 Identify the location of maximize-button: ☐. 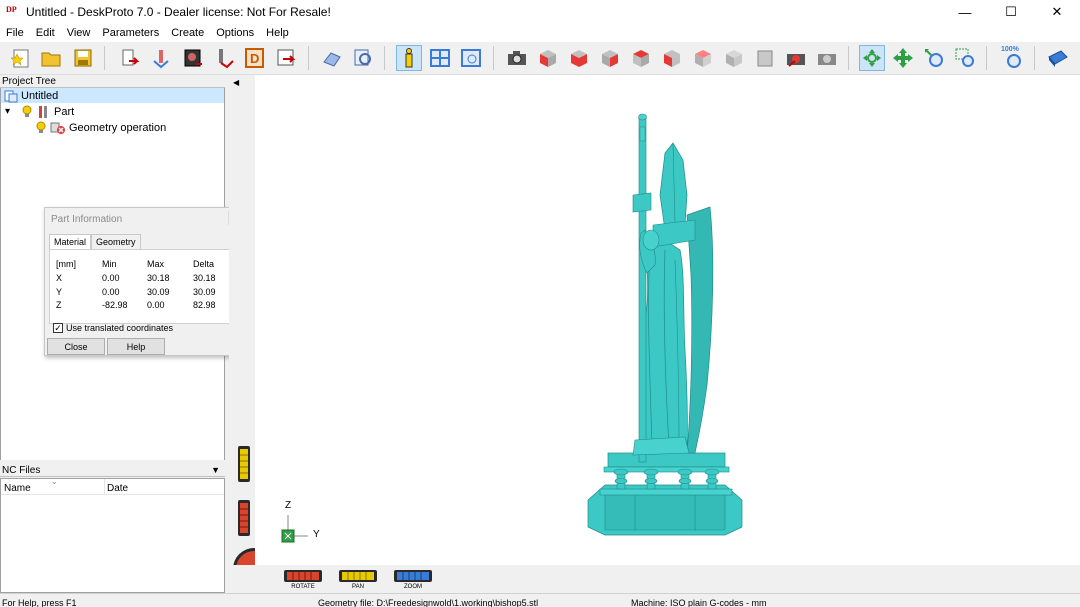
(1011, 12).